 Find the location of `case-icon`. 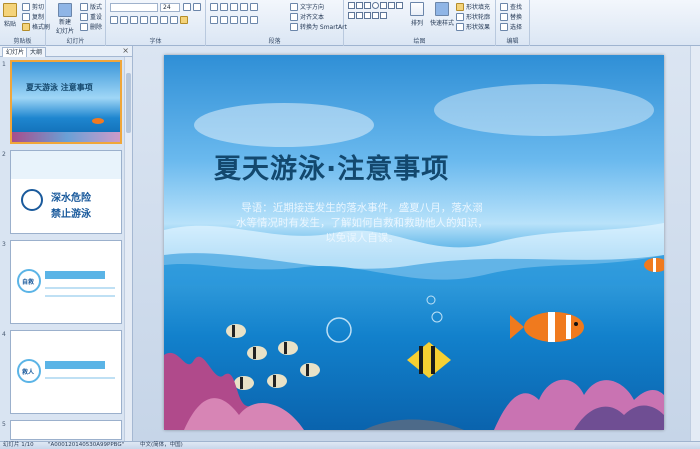

case-icon is located at coordinates (174, 20).